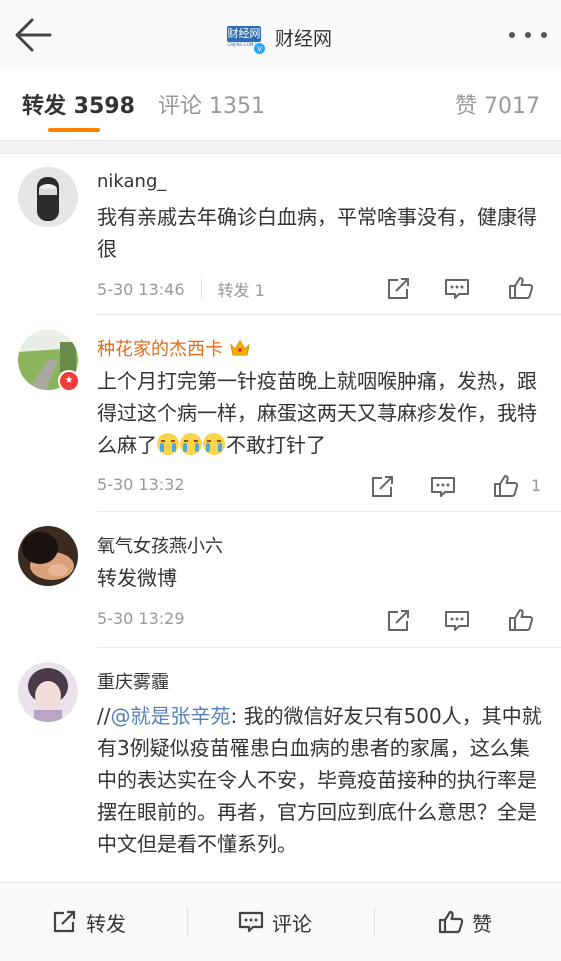 The image size is (561, 961). What do you see at coordinates (78, 104) in the screenshot?
I see `tab-repost: 转发 3598` at bounding box center [78, 104].